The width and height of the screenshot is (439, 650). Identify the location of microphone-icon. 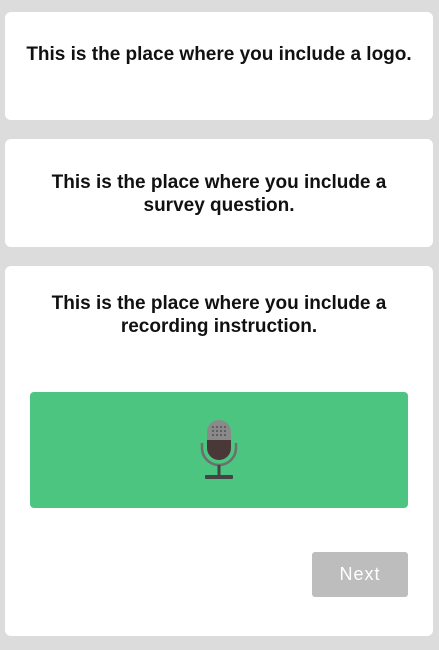
(219, 449).